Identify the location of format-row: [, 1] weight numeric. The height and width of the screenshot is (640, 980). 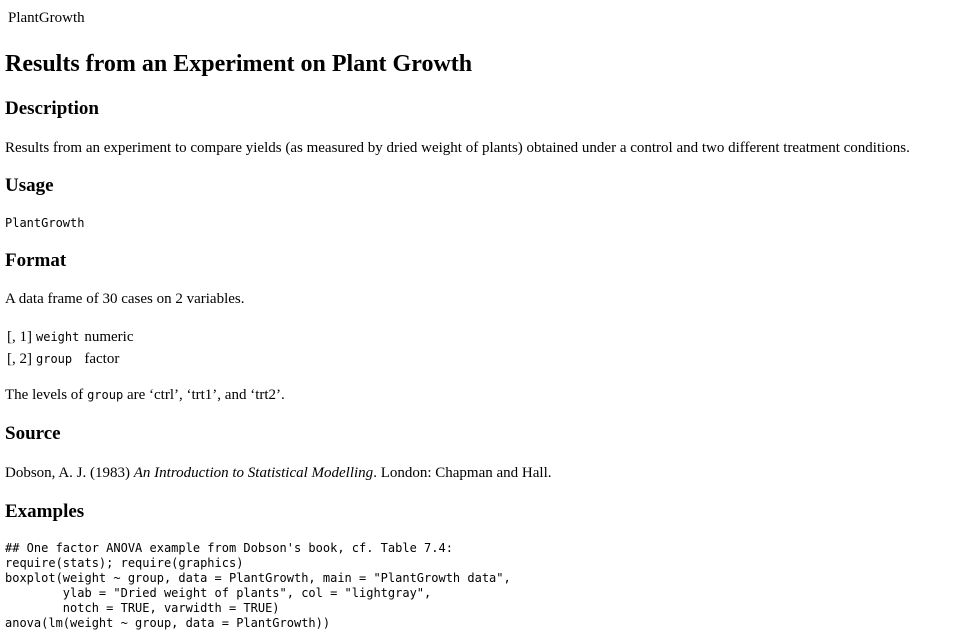
(72, 337).